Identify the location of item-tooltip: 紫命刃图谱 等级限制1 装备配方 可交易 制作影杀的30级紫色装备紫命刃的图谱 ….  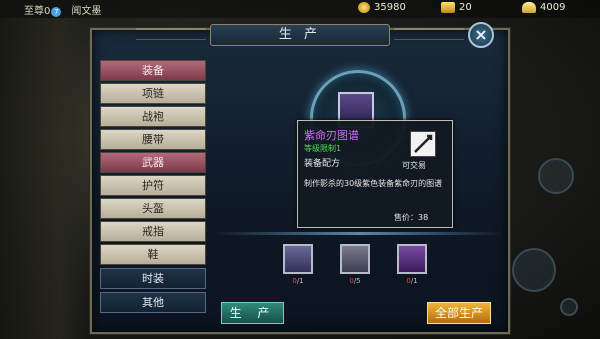
(375, 174).